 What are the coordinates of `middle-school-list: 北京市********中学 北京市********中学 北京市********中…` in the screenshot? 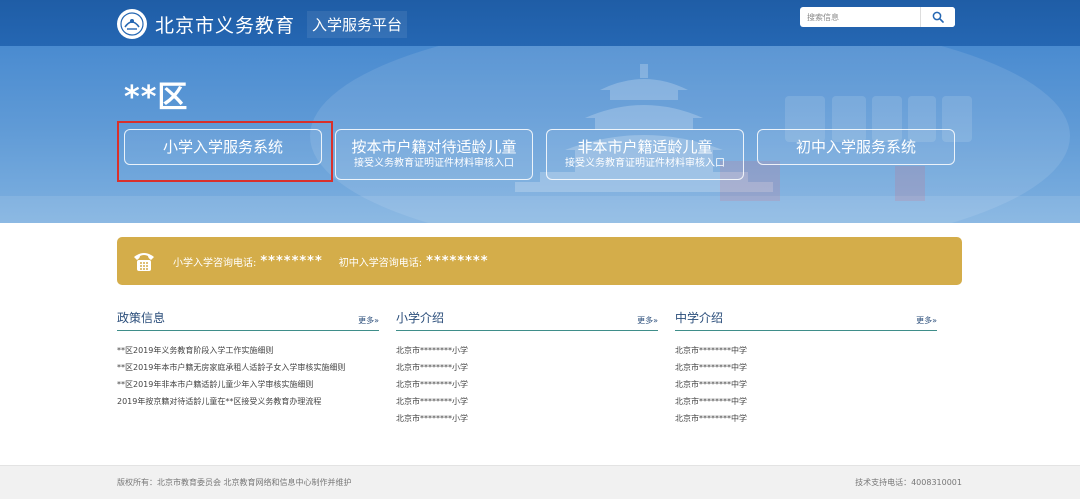 It's located at (806, 384).